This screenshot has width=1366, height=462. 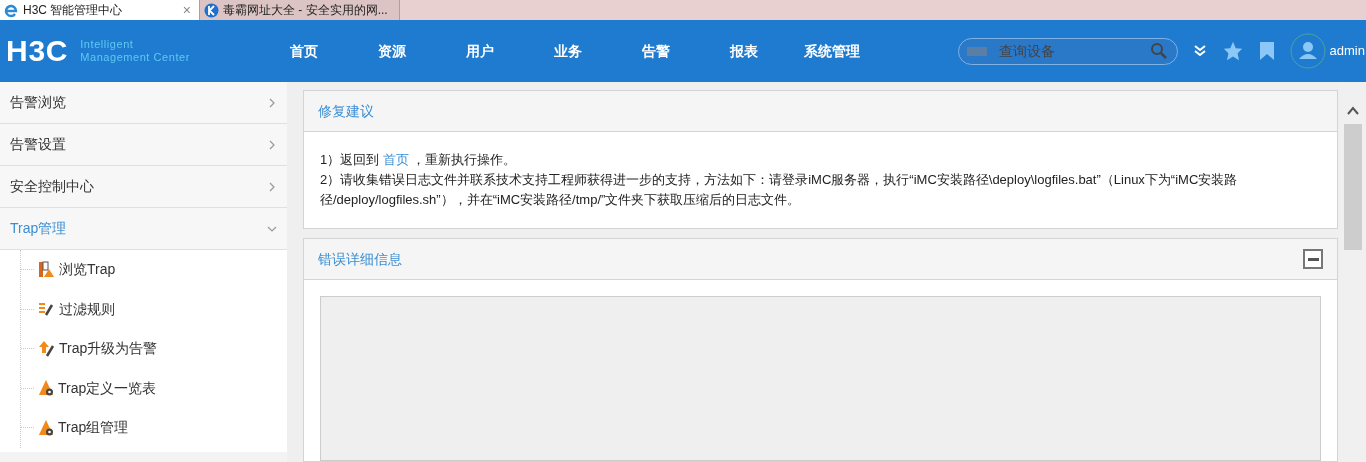 What do you see at coordinates (744, 51) in the screenshot?
I see `nav-item: 报表` at bounding box center [744, 51].